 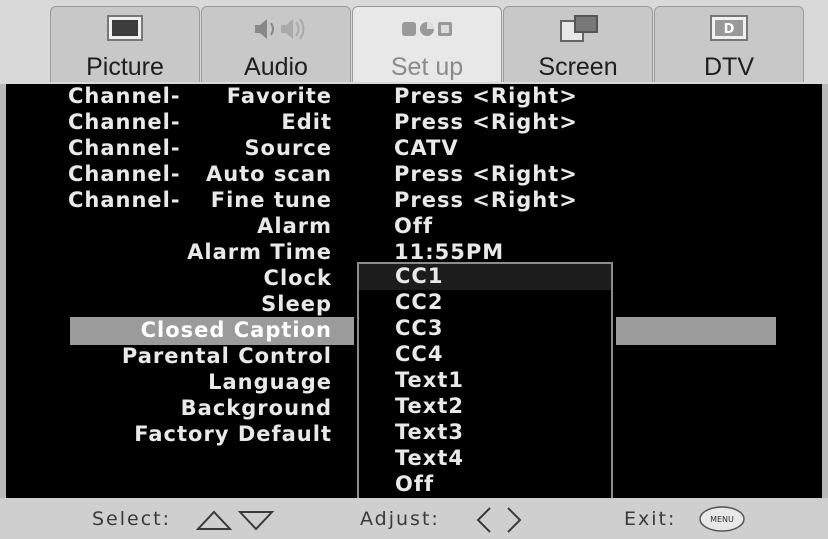 What do you see at coordinates (226, 356) in the screenshot?
I see `row-label: Parental Control` at bounding box center [226, 356].